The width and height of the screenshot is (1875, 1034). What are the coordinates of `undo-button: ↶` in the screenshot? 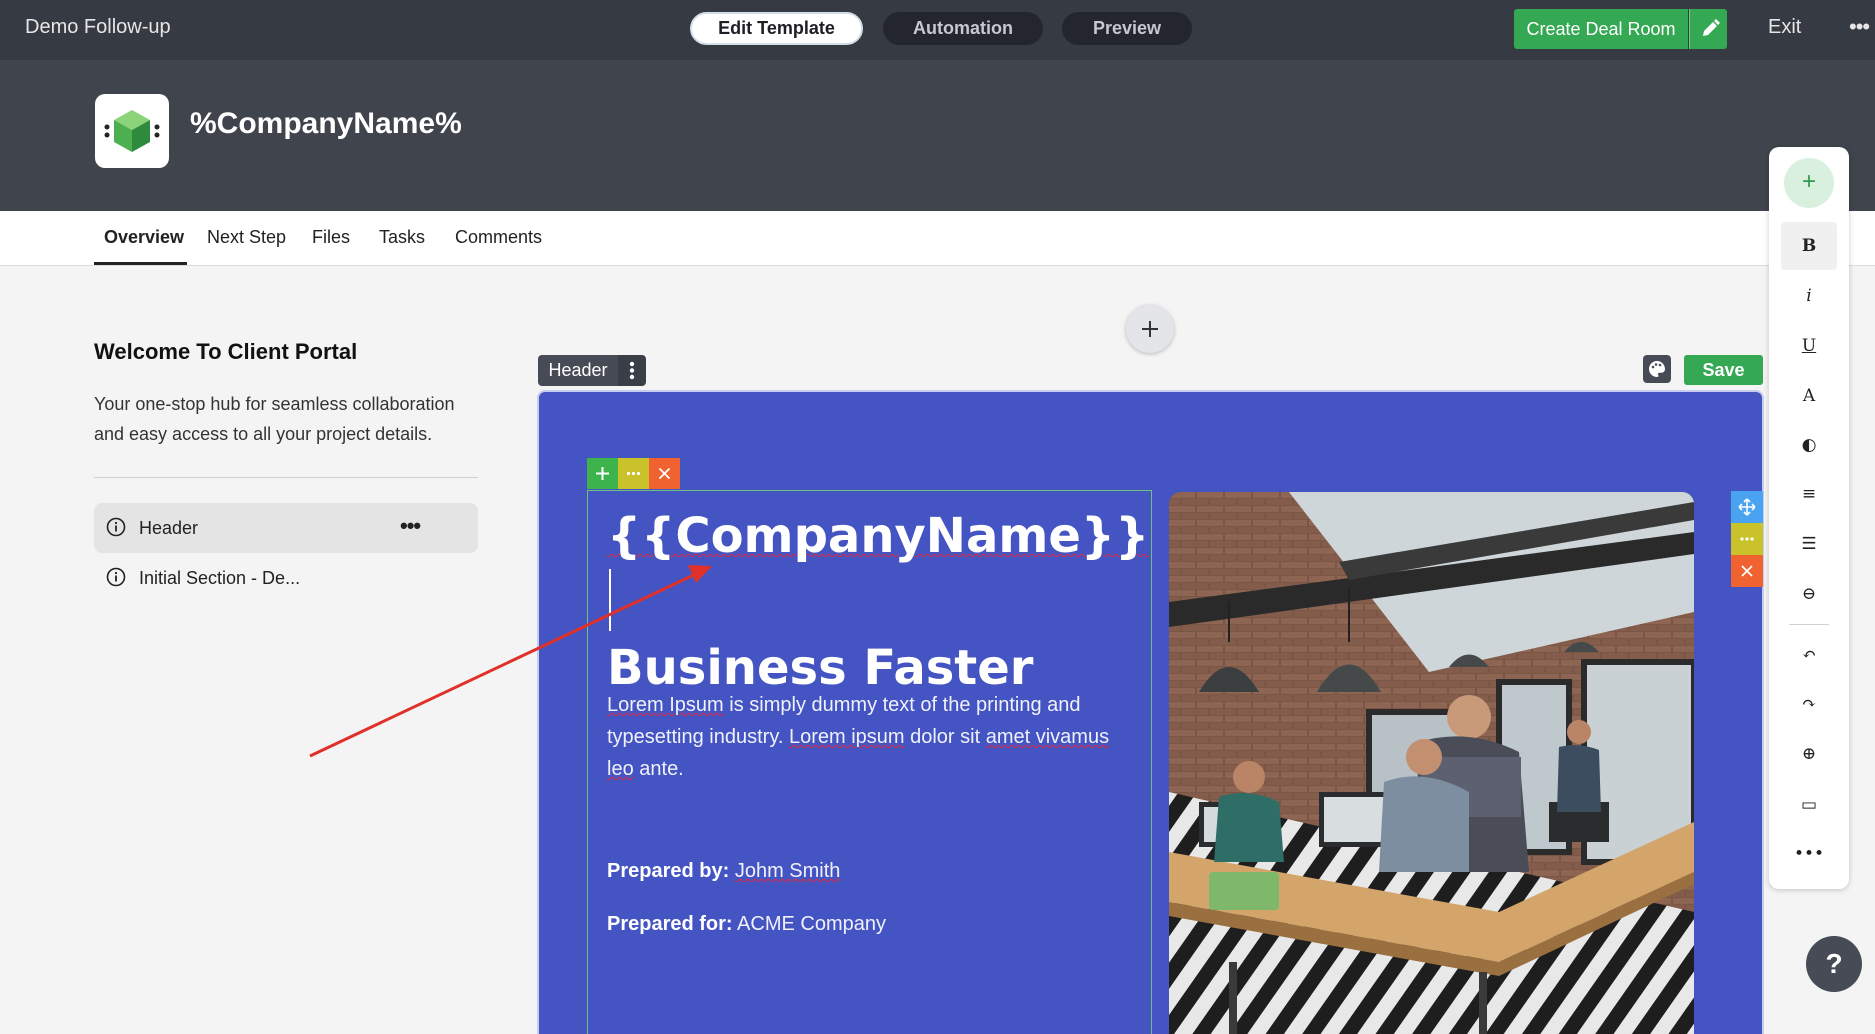 It's located at (1809, 655).